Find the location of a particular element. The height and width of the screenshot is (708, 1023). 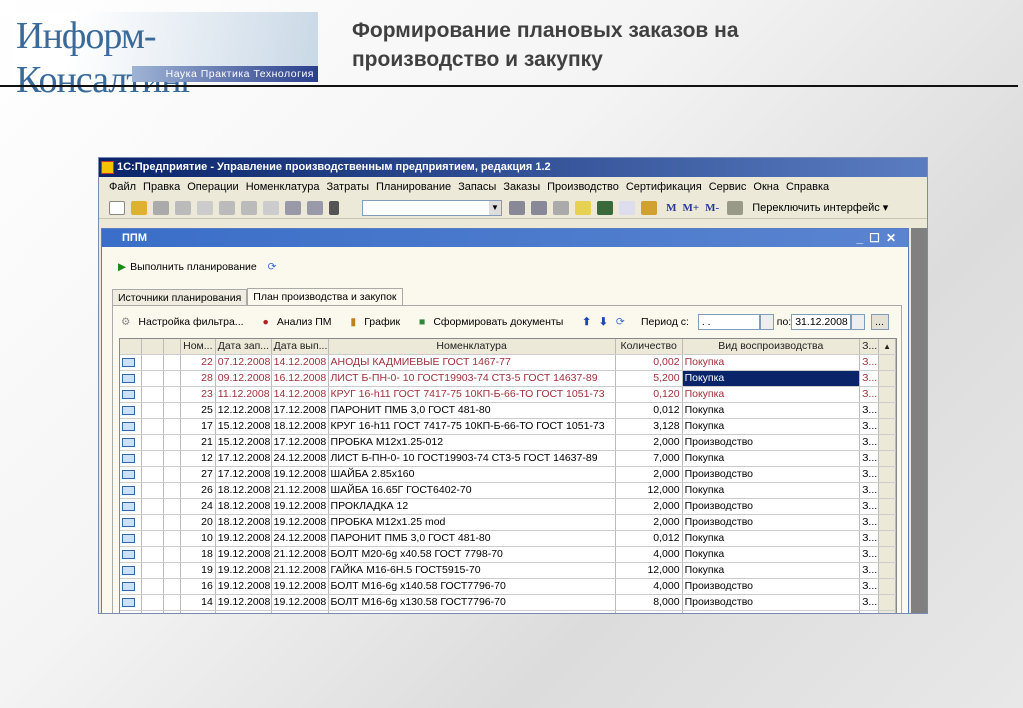

number-cell: 19 is located at coordinates (198, 570).